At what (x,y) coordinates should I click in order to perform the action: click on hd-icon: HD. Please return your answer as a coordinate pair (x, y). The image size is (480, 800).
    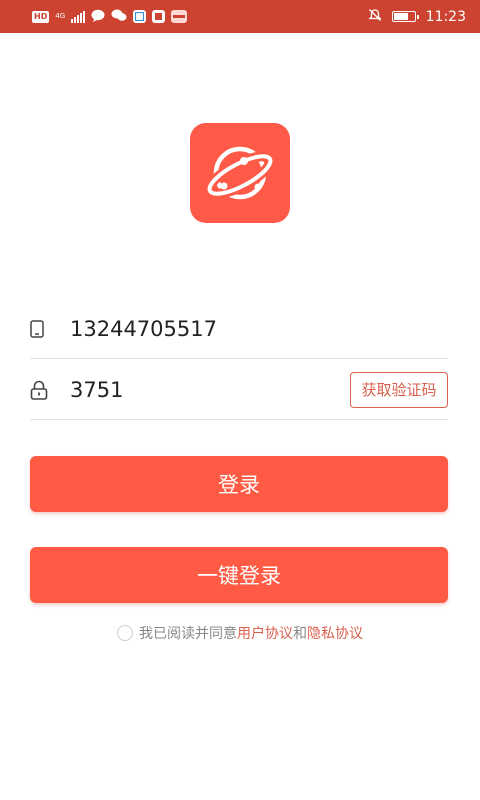
    Looking at the image, I should click on (41, 16).